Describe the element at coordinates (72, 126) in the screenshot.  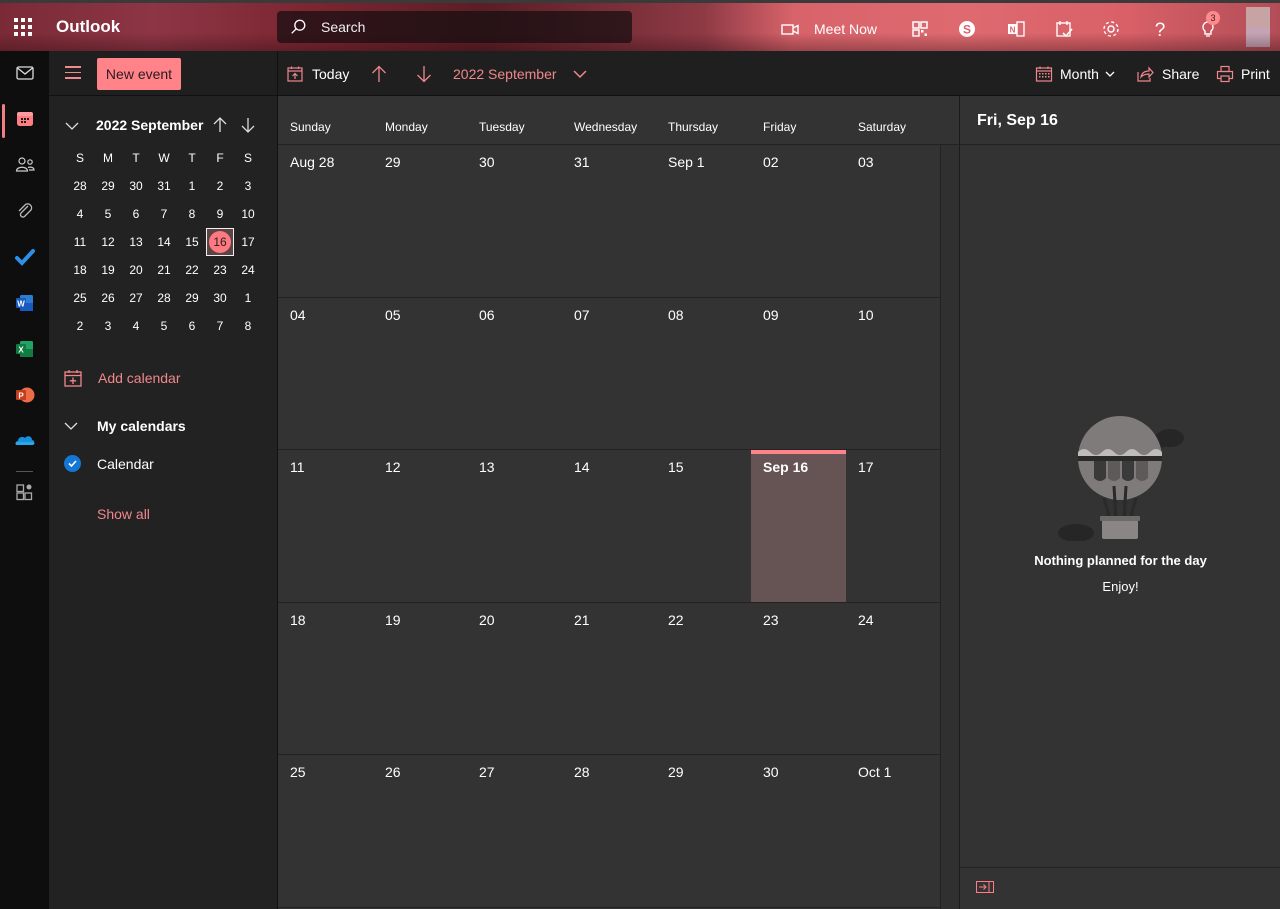
I see `chevron-down-icon` at that location.